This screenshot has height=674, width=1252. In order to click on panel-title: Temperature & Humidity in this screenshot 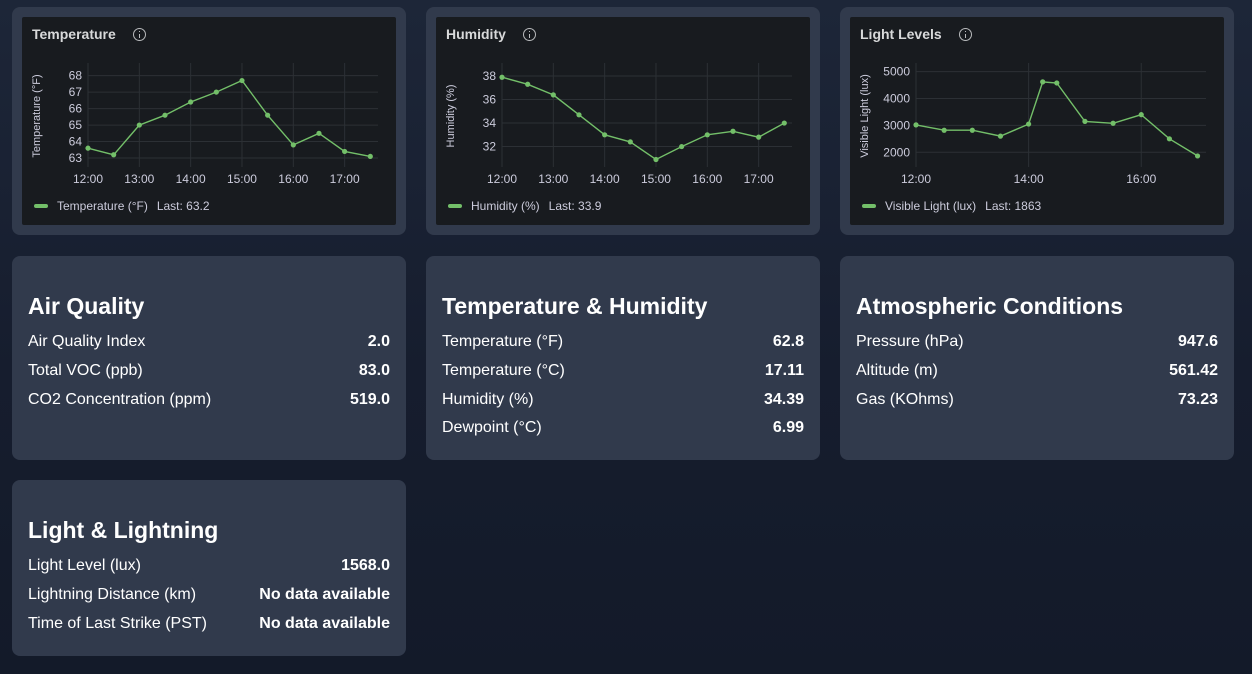, I will do `click(575, 306)`.